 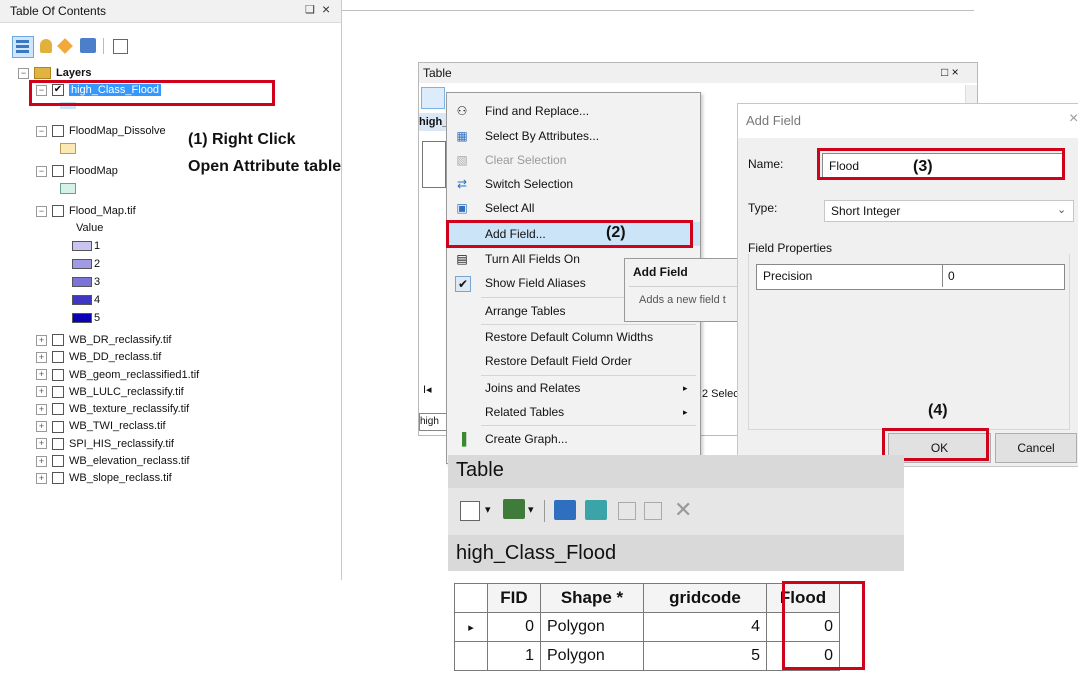 What do you see at coordinates (683, 510) in the screenshot?
I see `delete-selected-icon: ✕` at bounding box center [683, 510].